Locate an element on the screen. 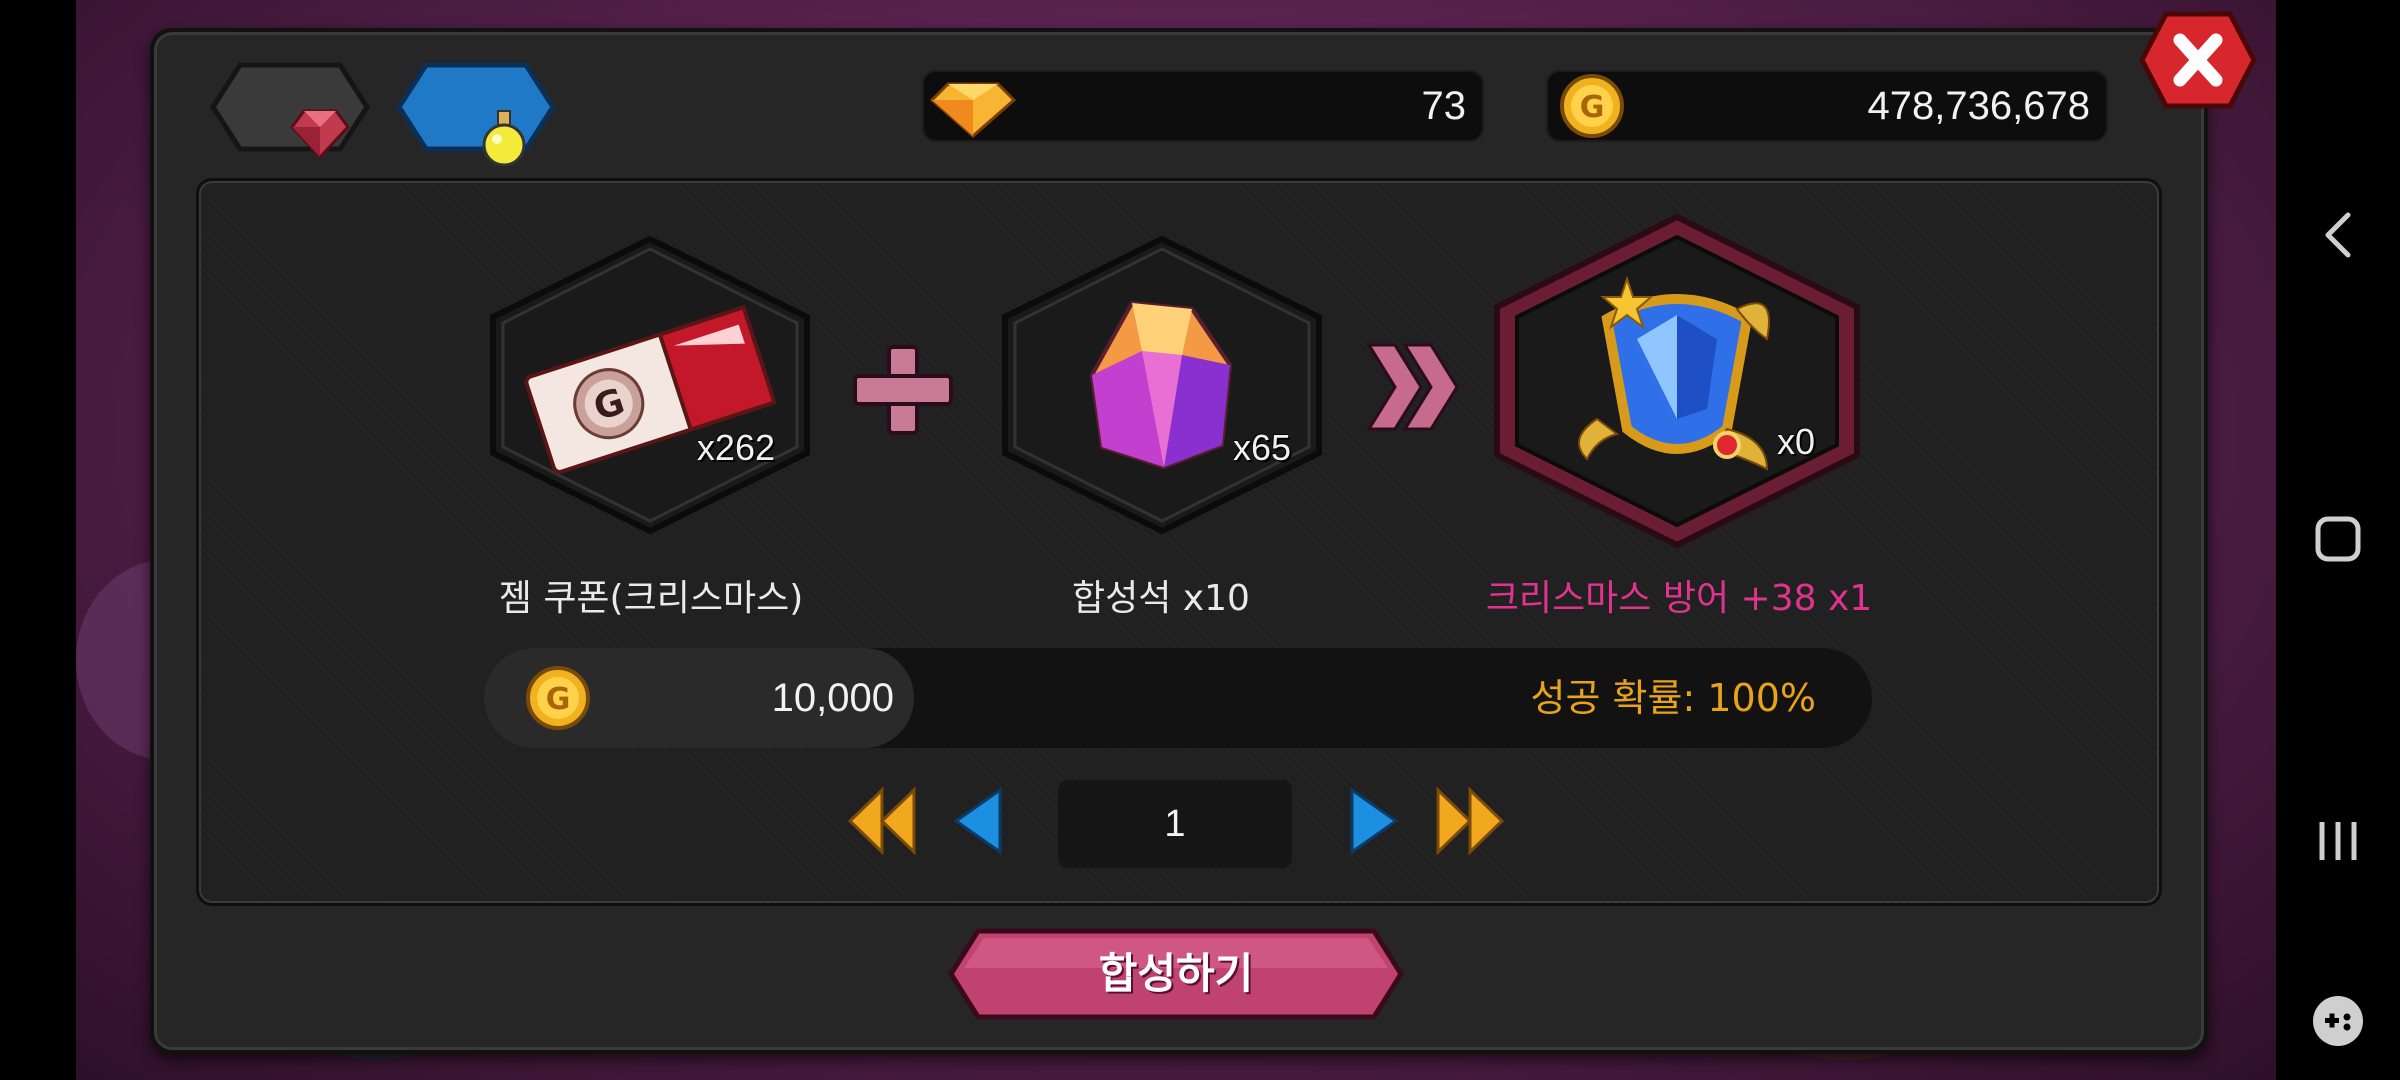 This screenshot has height=1080, width=2400. close-button is located at coordinates (2198, 60).